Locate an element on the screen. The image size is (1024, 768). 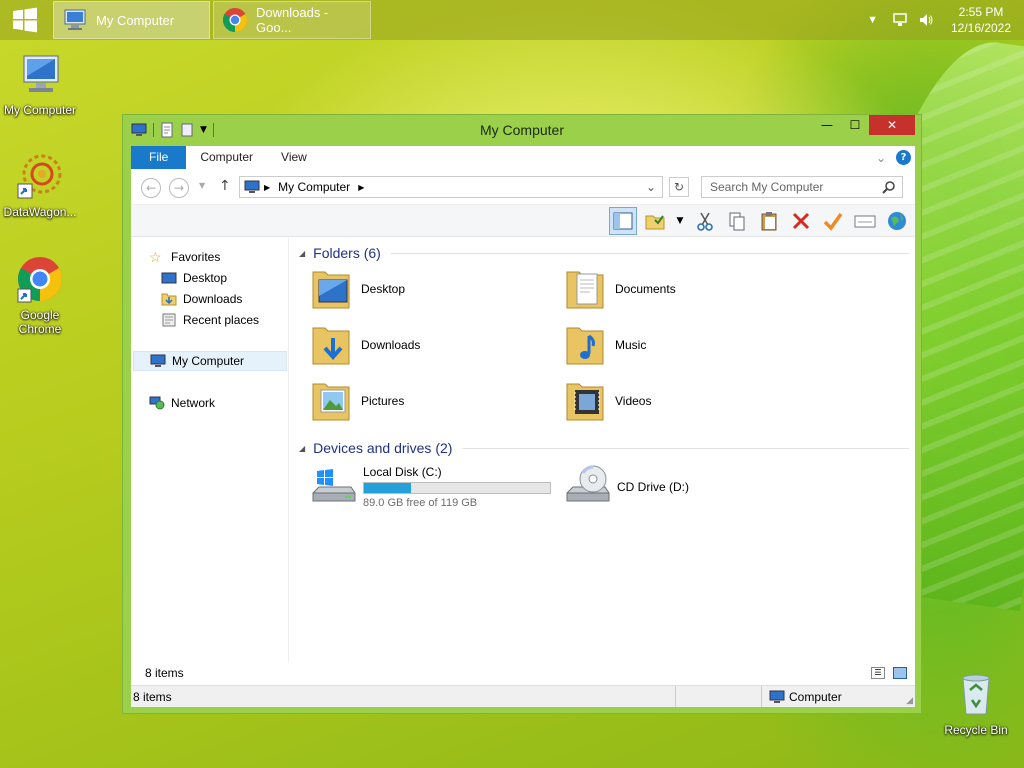
large-icons-view-button is located at coordinates (900, 673).